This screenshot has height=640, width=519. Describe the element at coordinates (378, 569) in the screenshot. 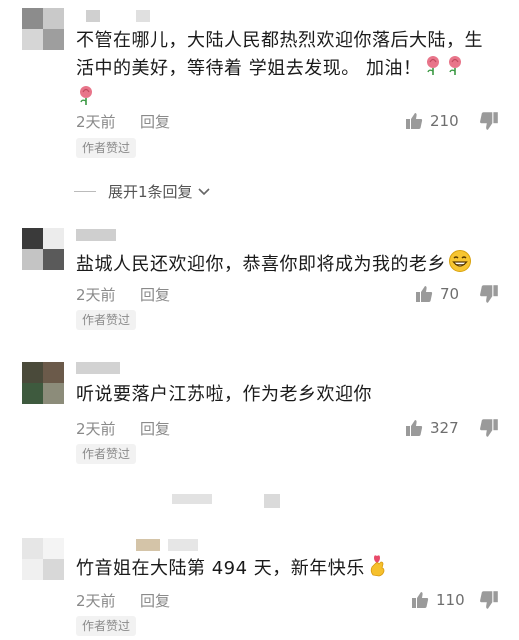

I see `finger-heart-icon` at that location.